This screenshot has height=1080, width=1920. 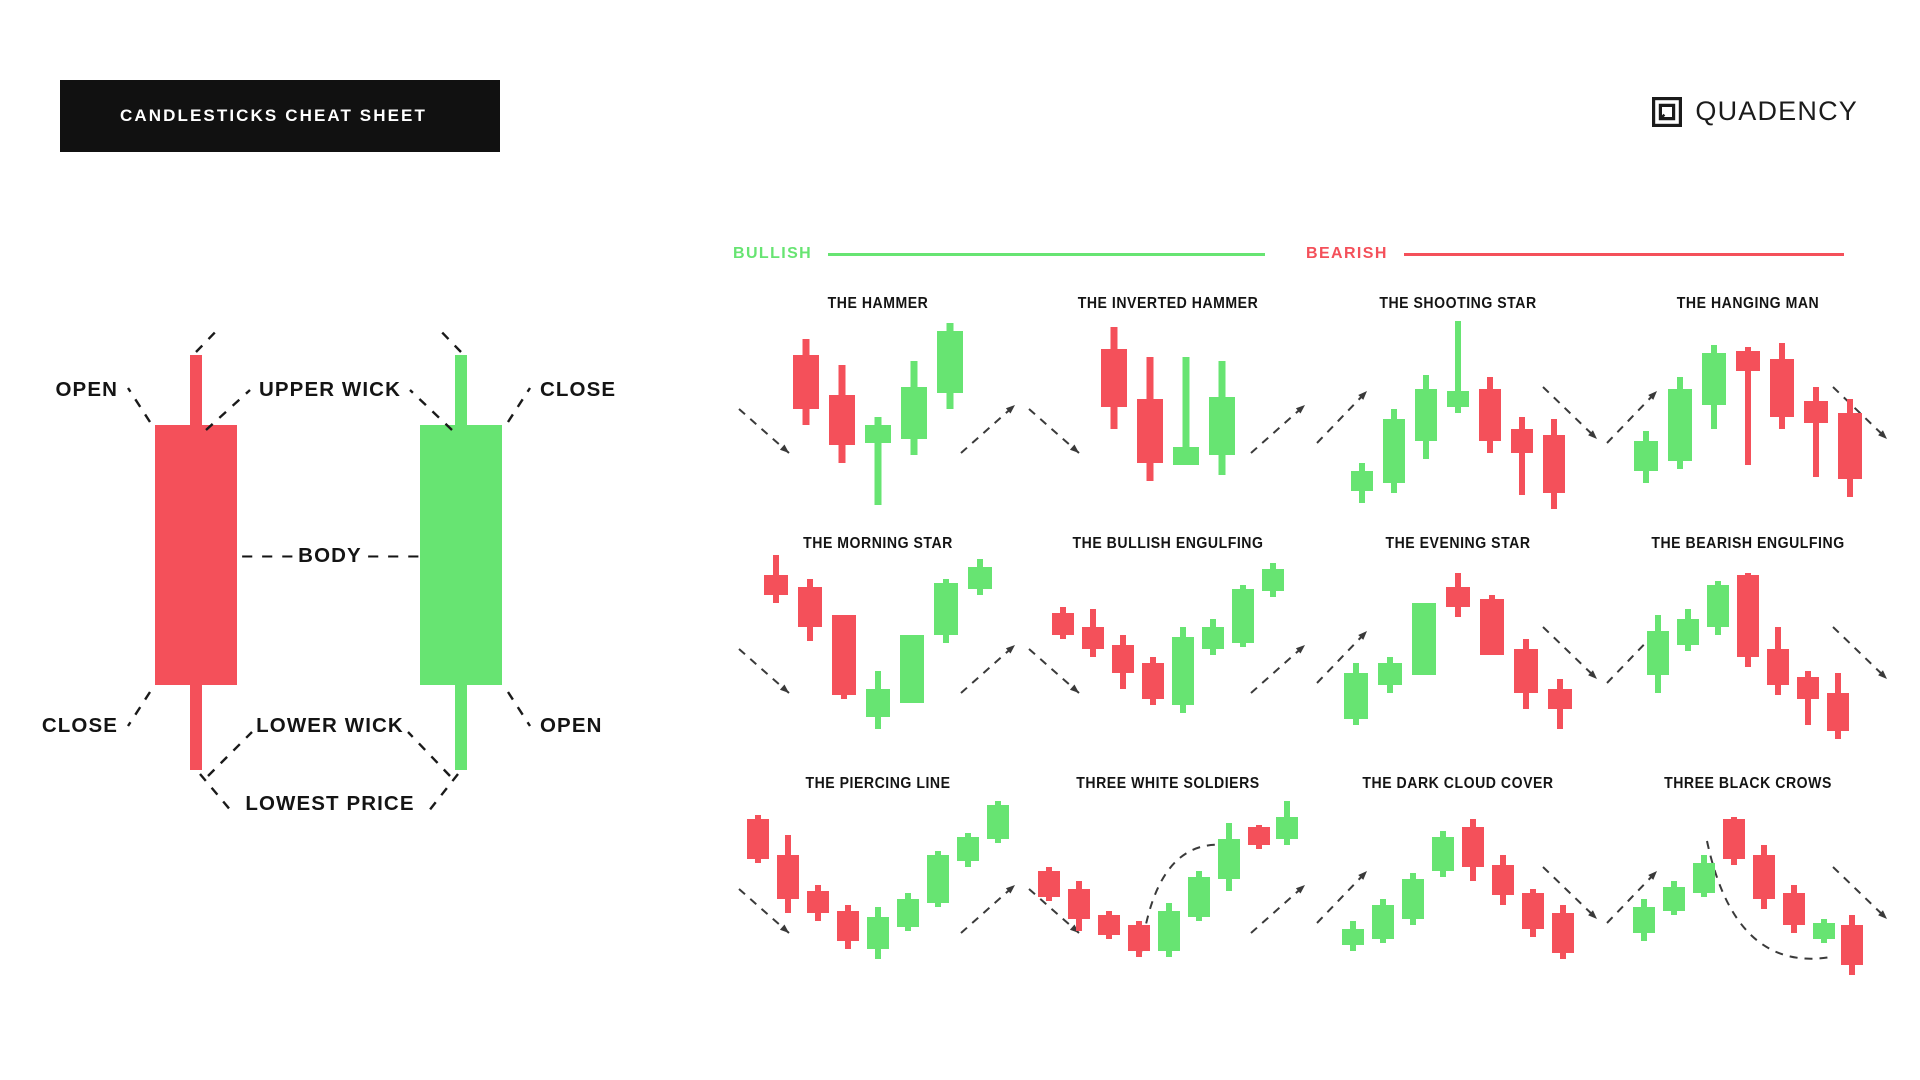 What do you see at coordinates (1168, 895) in the screenshot?
I see `pattern-cell: THREE WHITE SOLDIERS` at bounding box center [1168, 895].